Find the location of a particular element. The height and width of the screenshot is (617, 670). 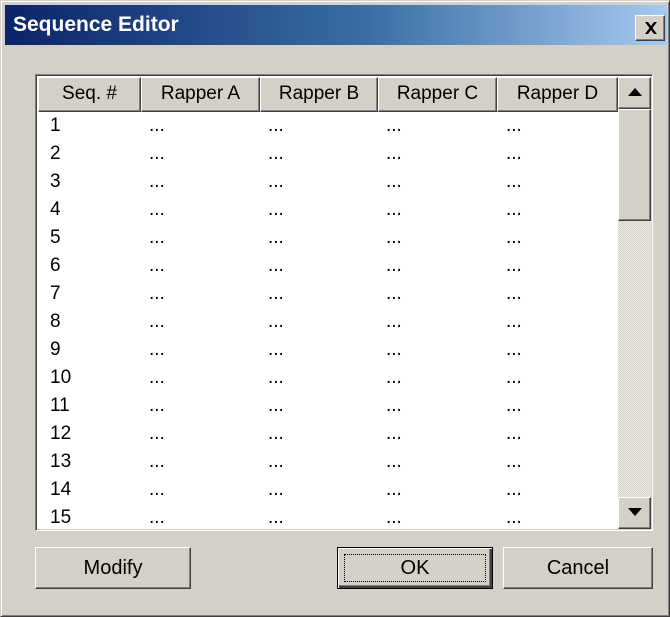

close-icon is located at coordinates (651, 28).